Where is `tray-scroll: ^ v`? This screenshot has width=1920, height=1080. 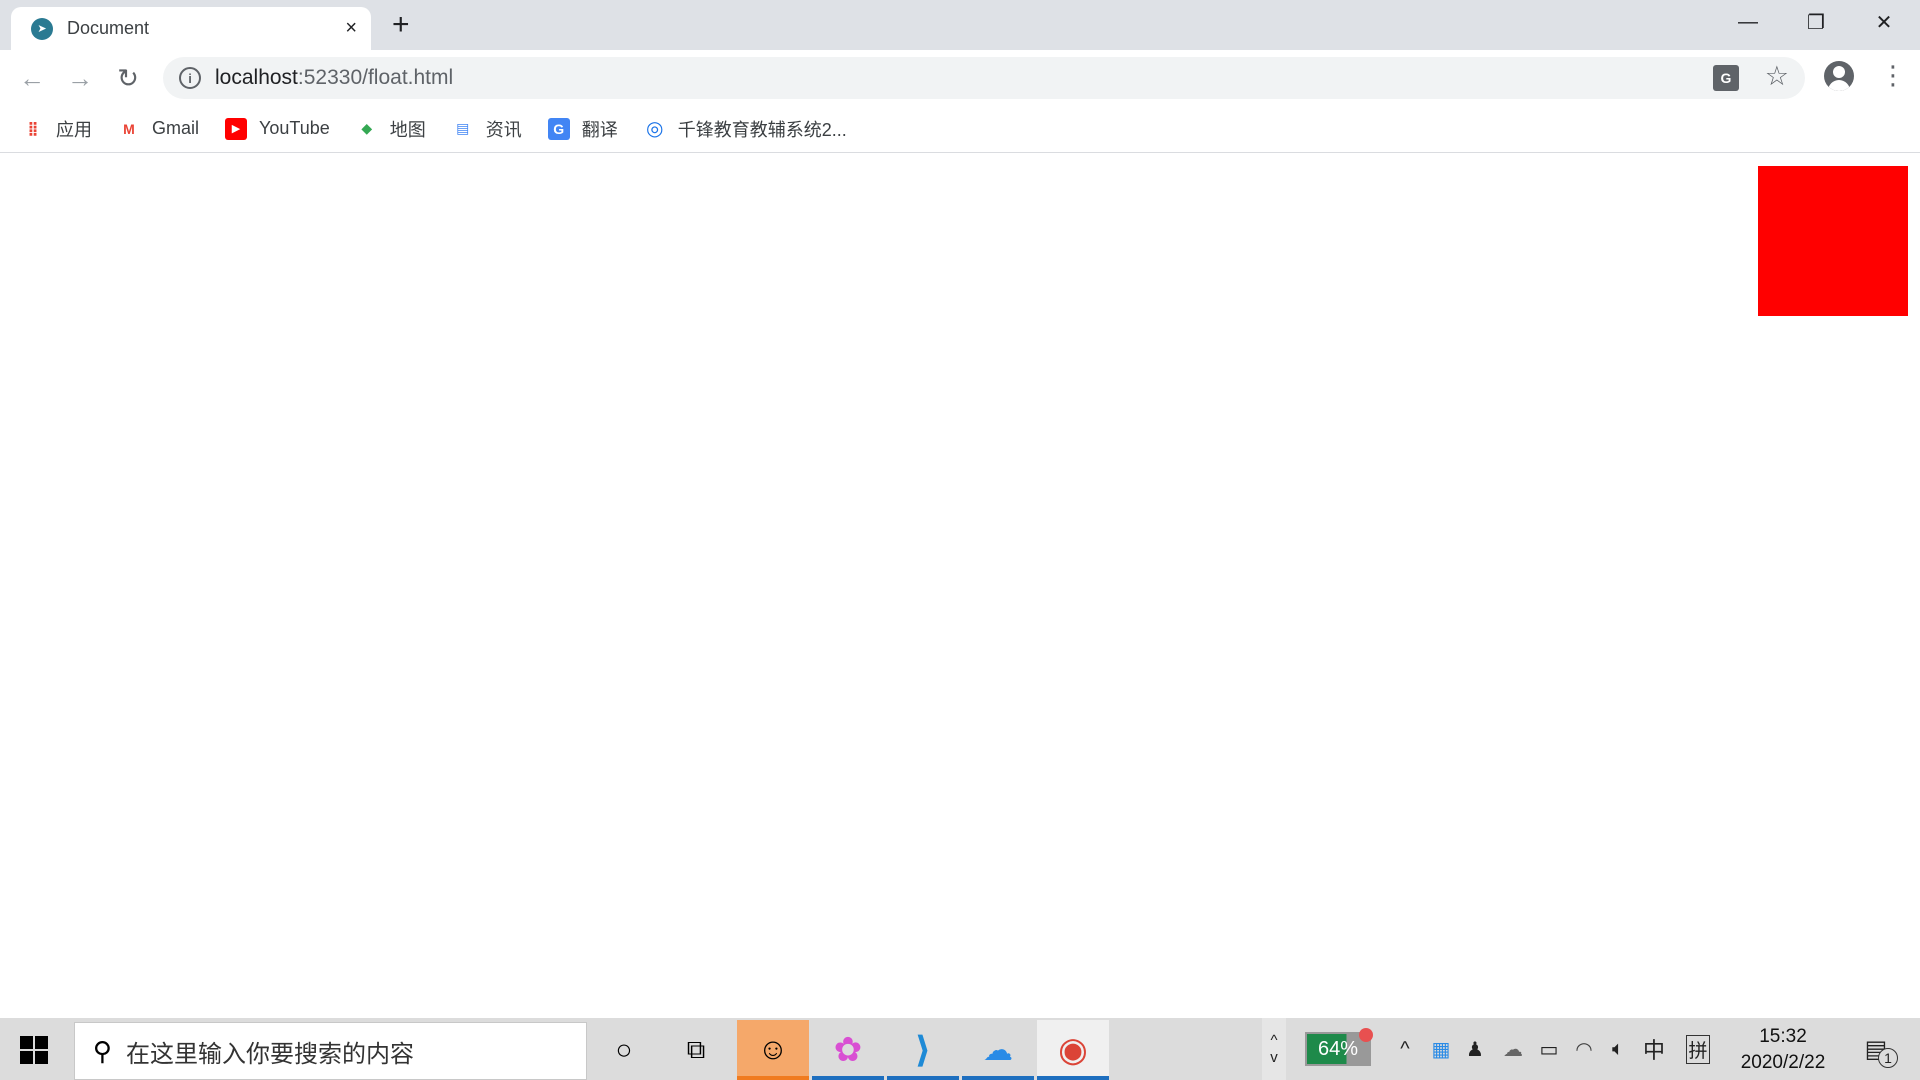 tray-scroll: ^ v is located at coordinates (1274, 1049).